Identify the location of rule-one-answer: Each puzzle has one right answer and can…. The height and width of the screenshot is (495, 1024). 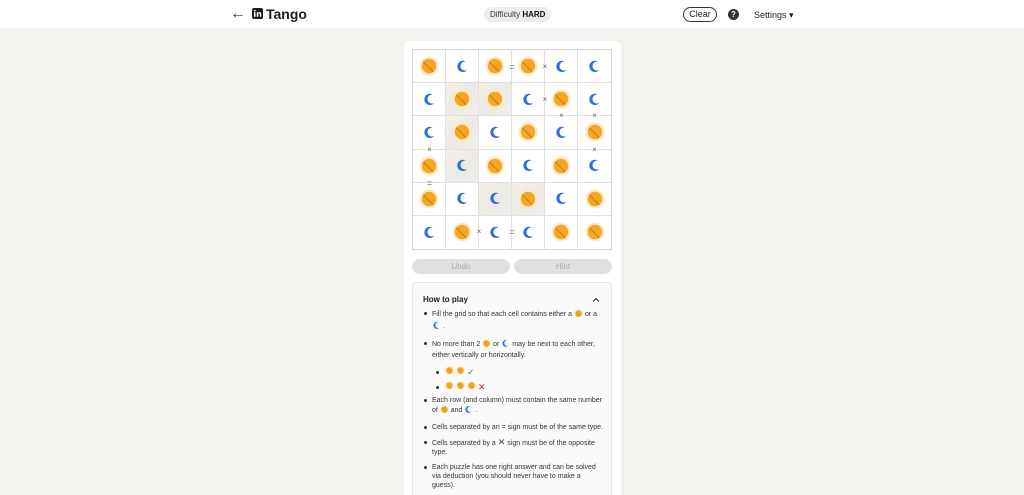
(513, 476).